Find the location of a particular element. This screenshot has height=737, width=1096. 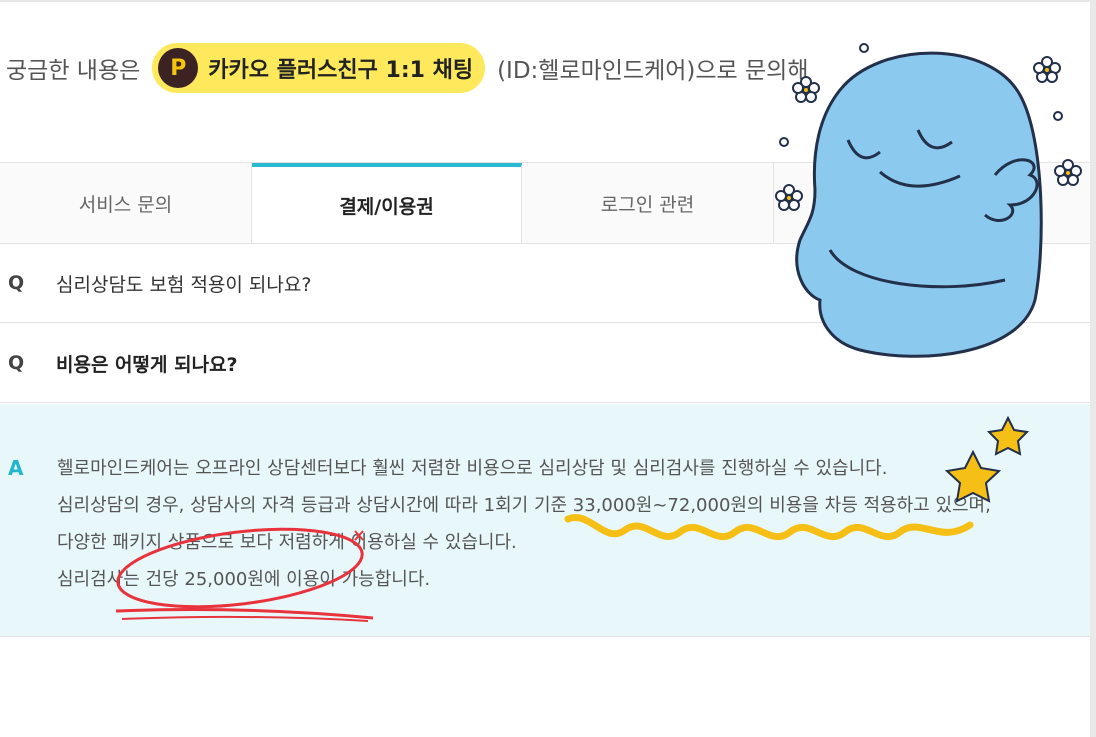

red-circle-highlight is located at coordinates (240, 568).